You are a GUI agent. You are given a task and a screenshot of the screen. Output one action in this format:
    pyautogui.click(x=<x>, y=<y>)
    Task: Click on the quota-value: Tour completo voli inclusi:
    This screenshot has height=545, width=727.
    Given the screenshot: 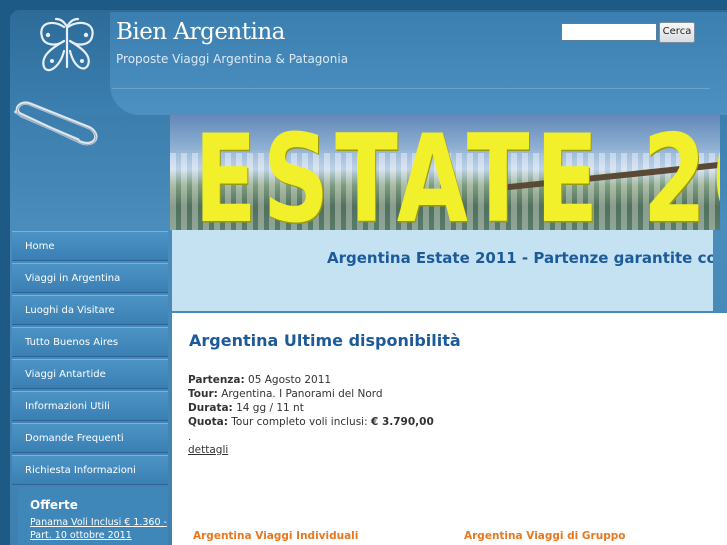 What is the action you would take?
    pyautogui.click(x=299, y=422)
    